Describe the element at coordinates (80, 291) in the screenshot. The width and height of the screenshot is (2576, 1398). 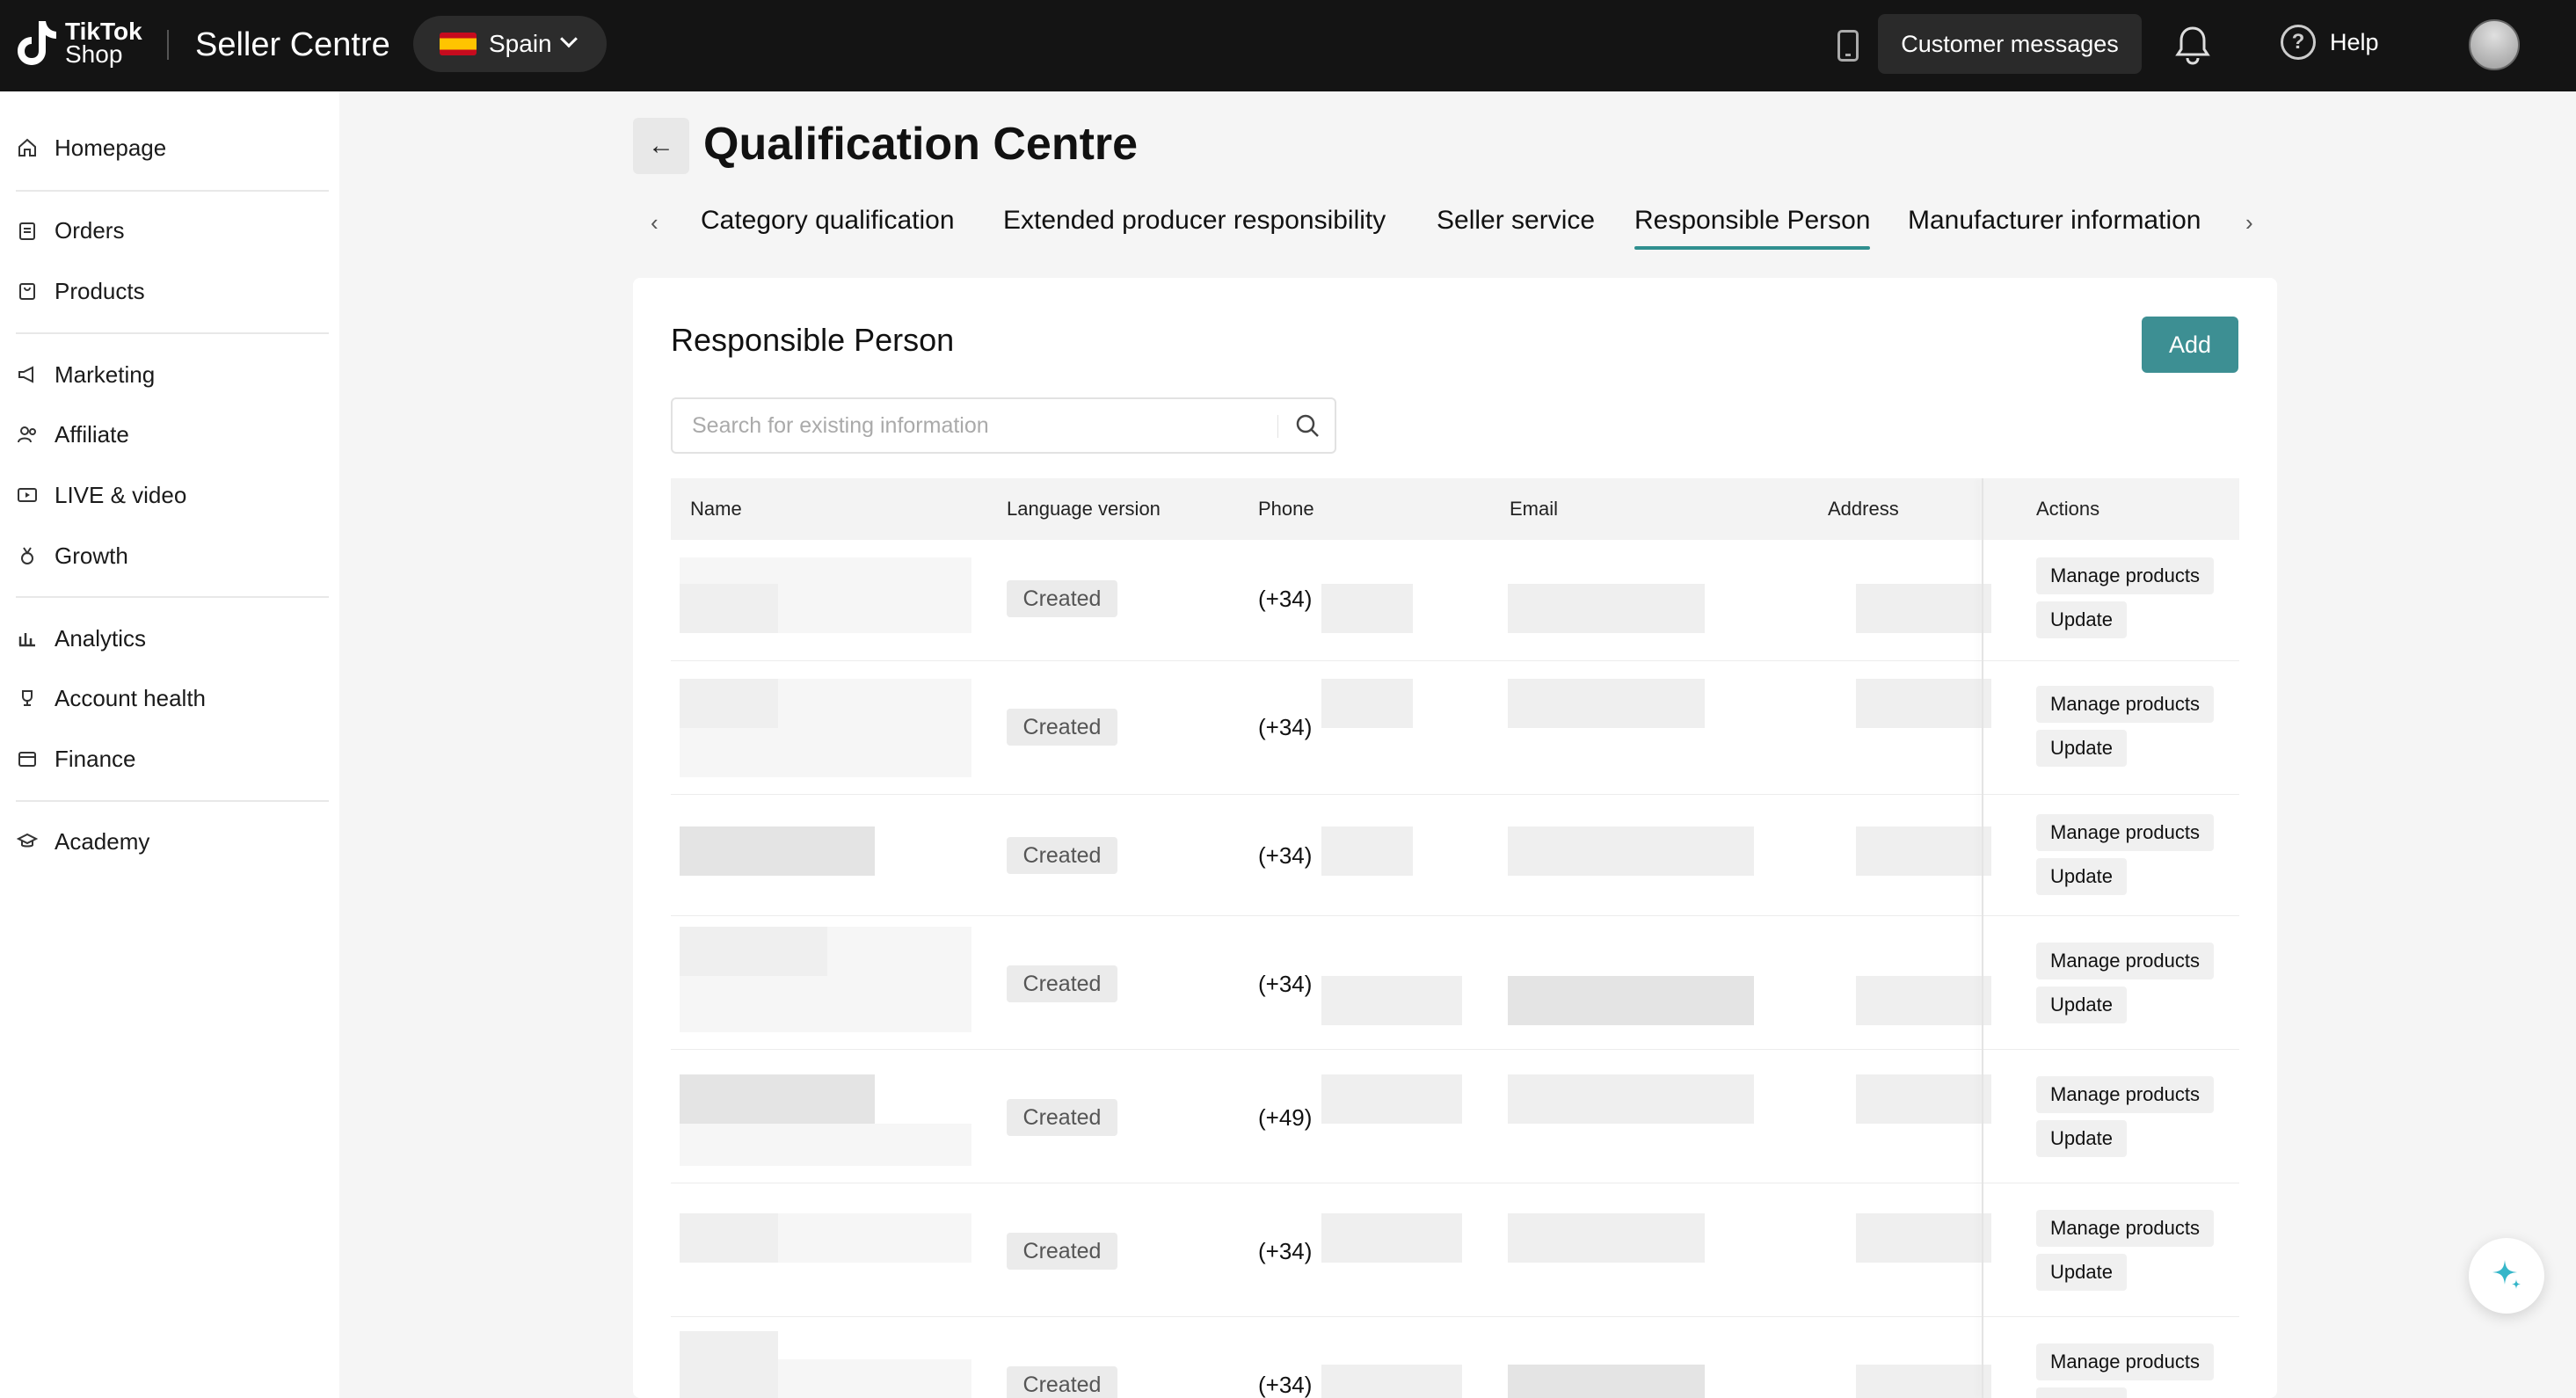
I see `sidebar-item-products: Products` at that location.